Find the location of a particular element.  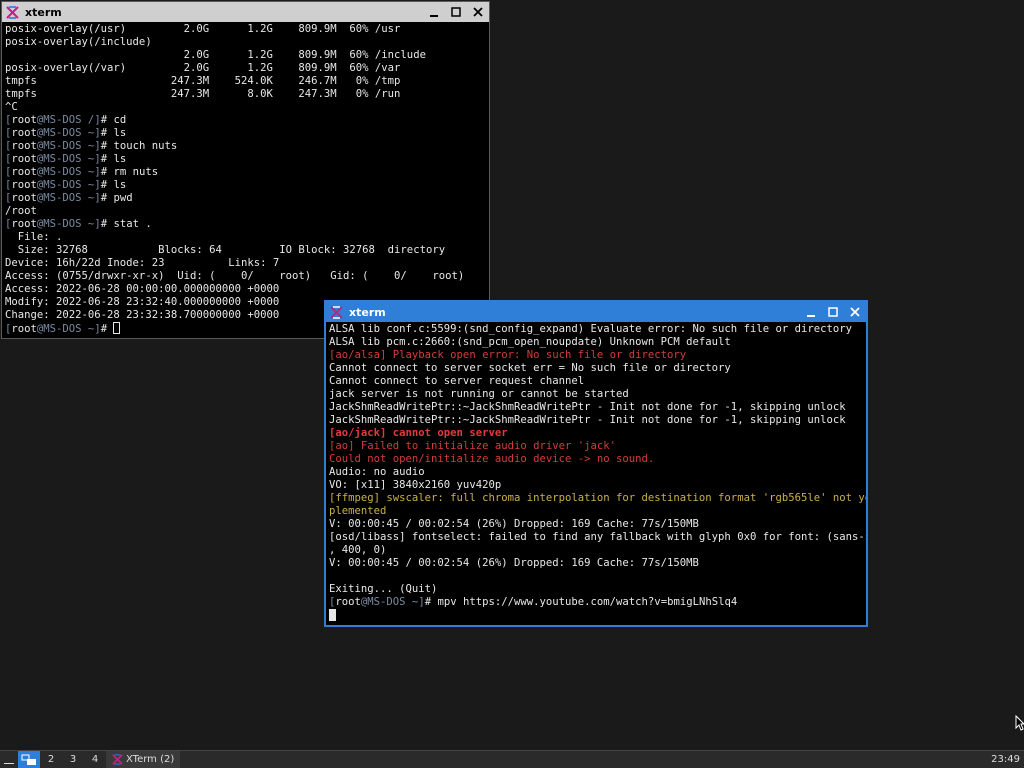

terminal-line: plemented is located at coordinates (596, 511).